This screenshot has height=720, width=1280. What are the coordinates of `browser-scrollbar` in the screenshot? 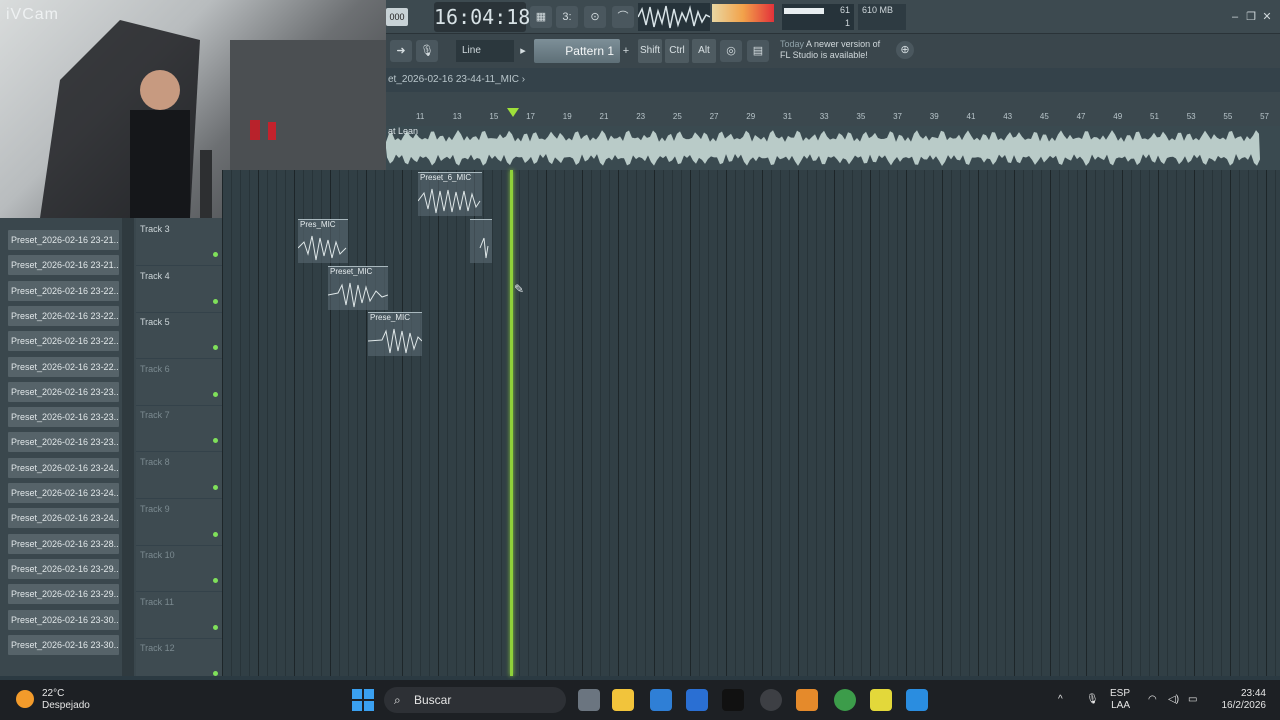 It's located at (128, 447).